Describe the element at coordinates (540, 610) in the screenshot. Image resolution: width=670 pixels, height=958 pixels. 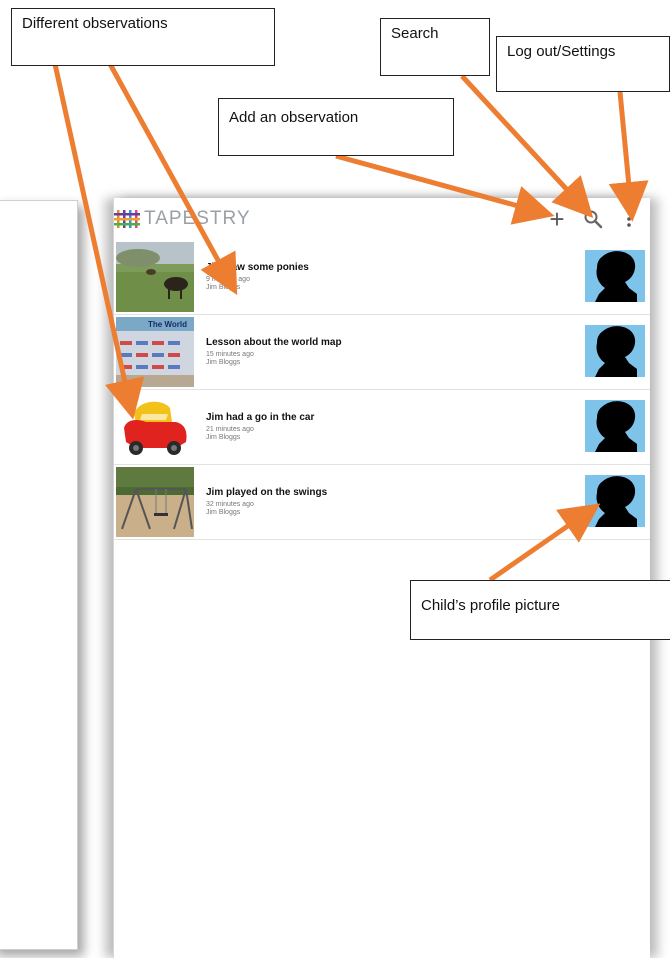
I see `callout-child-profile: Child’s profile picture` at that location.